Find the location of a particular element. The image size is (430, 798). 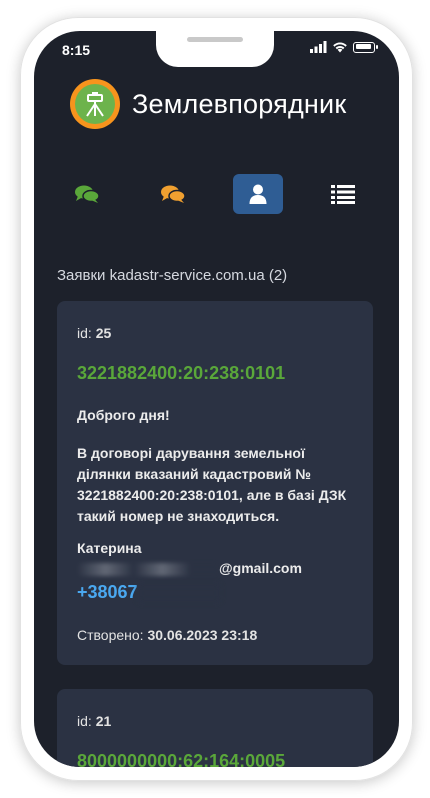

app-title: Землевпорядник is located at coordinates (239, 103).